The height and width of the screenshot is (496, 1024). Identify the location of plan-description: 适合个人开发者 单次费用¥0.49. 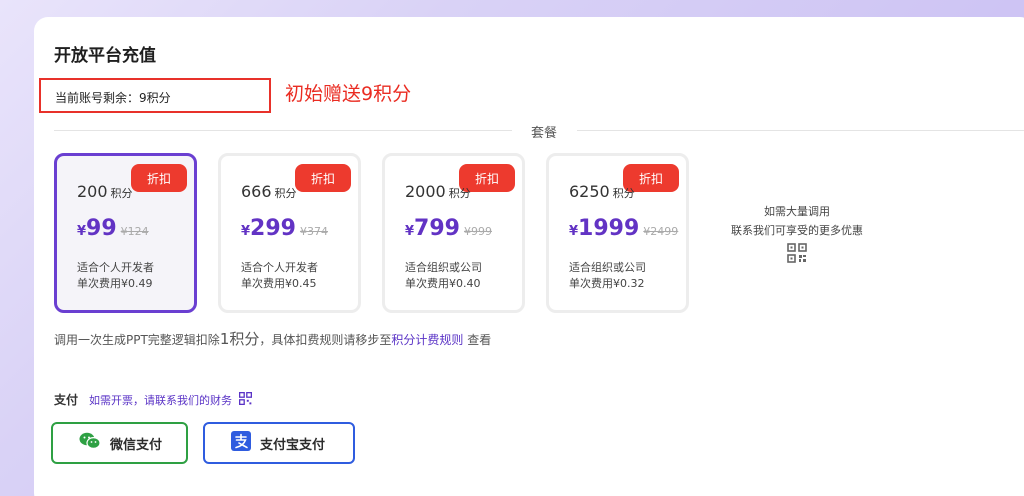
(115, 275).